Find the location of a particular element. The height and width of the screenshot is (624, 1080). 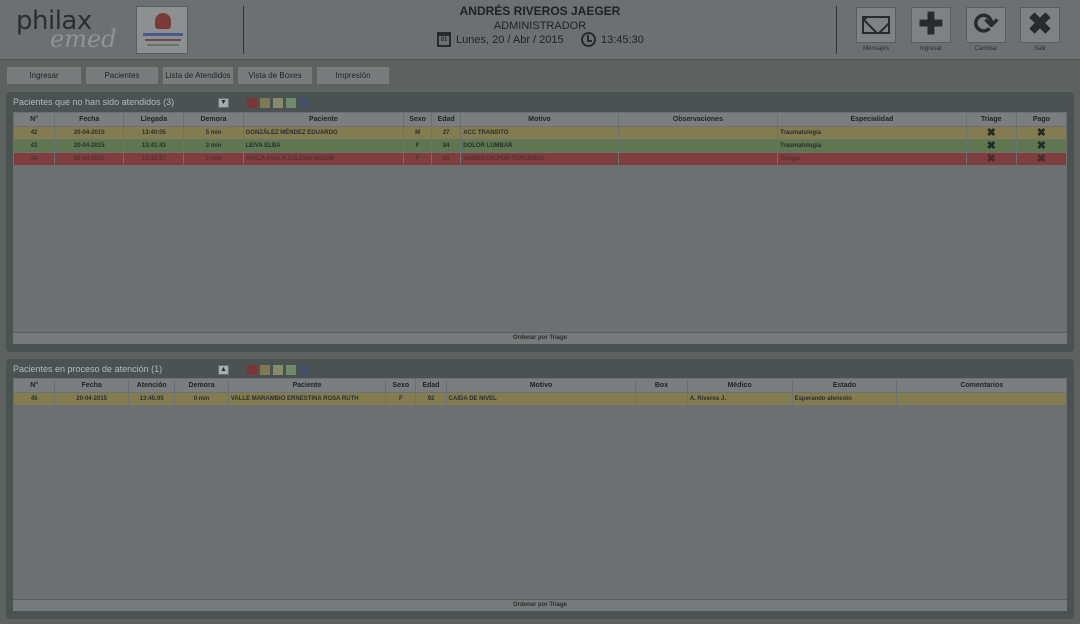

col-pago: Pago is located at coordinates (1041, 119).